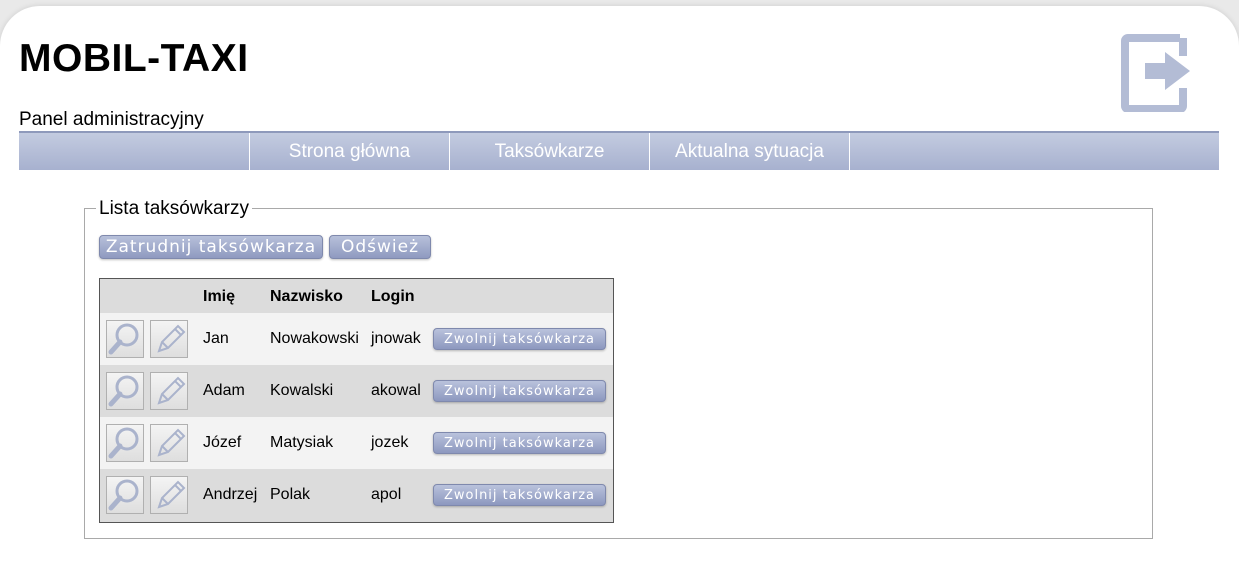  What do you see at coordinates (302, 390) in the screenshot?
I see `driver-last-name: Kowalski` at bounding box center [302, 390].